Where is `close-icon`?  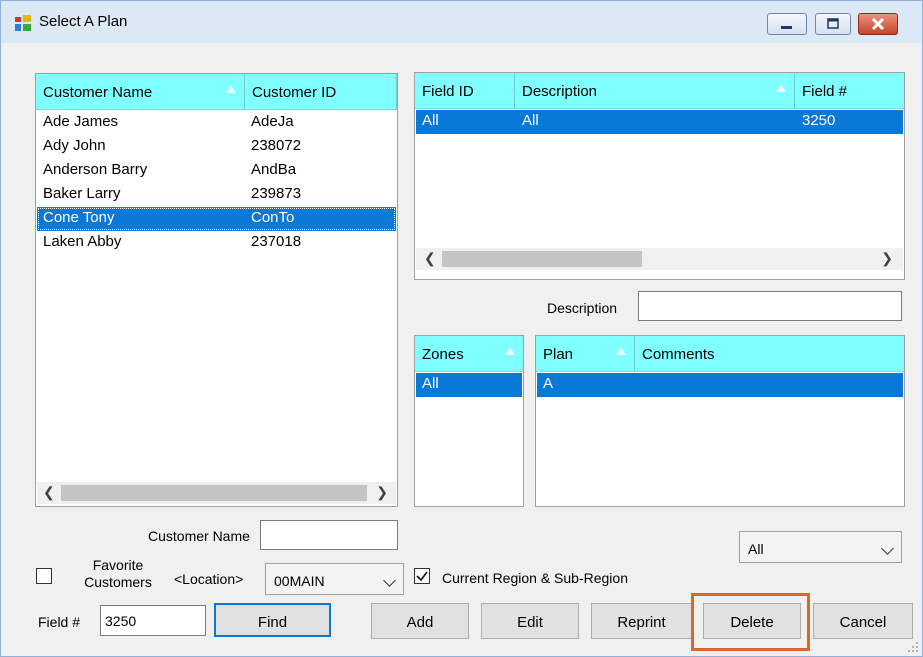 close-icon is located at coordinates (878, 24).